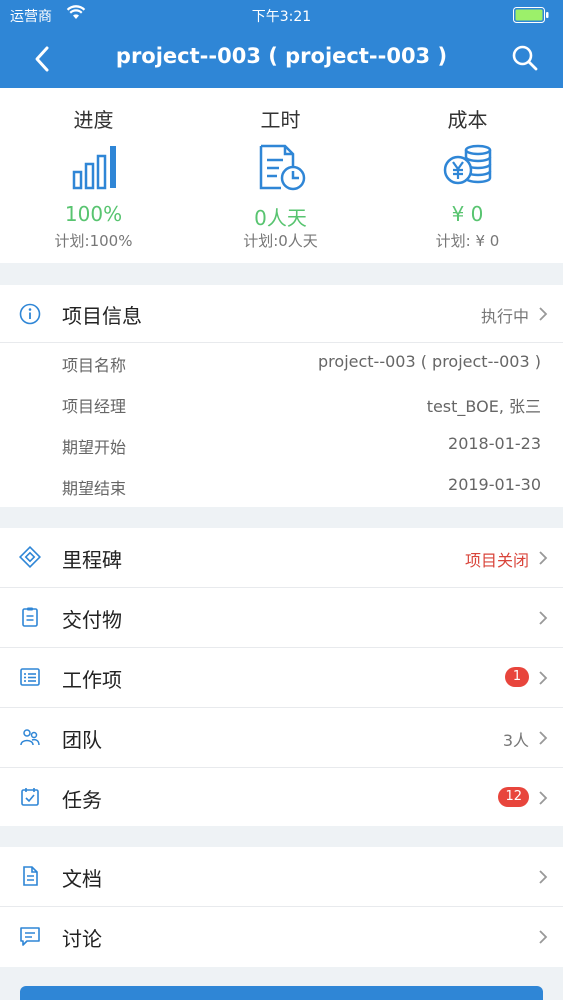 The height and width of the screenshot is (1000, 563). What do you see at coordinates (92, 560) in the screenshot?
I see `menu-label: 里程碑` at bounding box center [92, 560].